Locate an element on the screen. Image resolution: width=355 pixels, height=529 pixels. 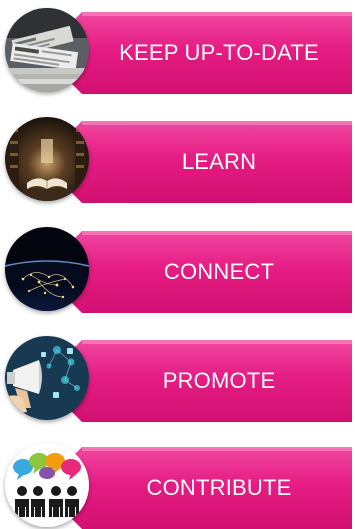
newspaper-stack-icon is located at coordinates (47, 50).